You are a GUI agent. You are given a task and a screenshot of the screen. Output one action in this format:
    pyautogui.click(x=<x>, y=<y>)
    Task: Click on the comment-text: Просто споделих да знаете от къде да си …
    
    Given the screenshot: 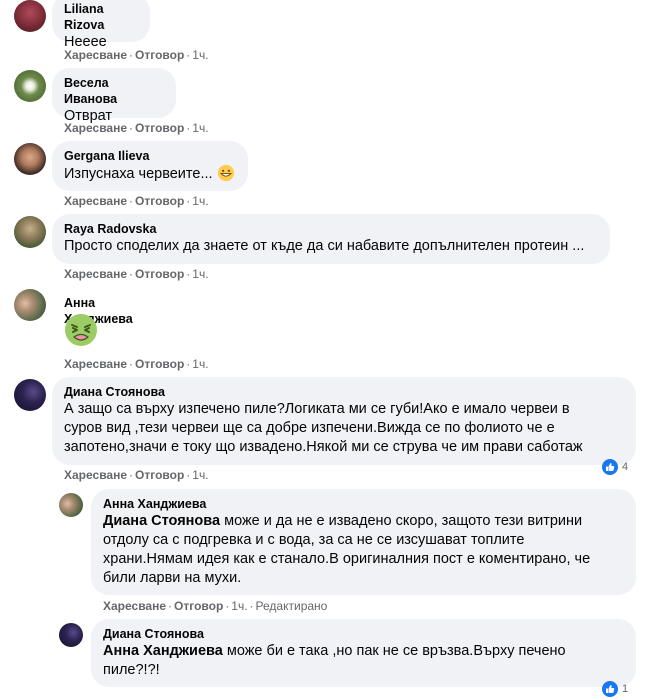 What is the action you would take?
    pyautogui.click(x=324, y=246)
    